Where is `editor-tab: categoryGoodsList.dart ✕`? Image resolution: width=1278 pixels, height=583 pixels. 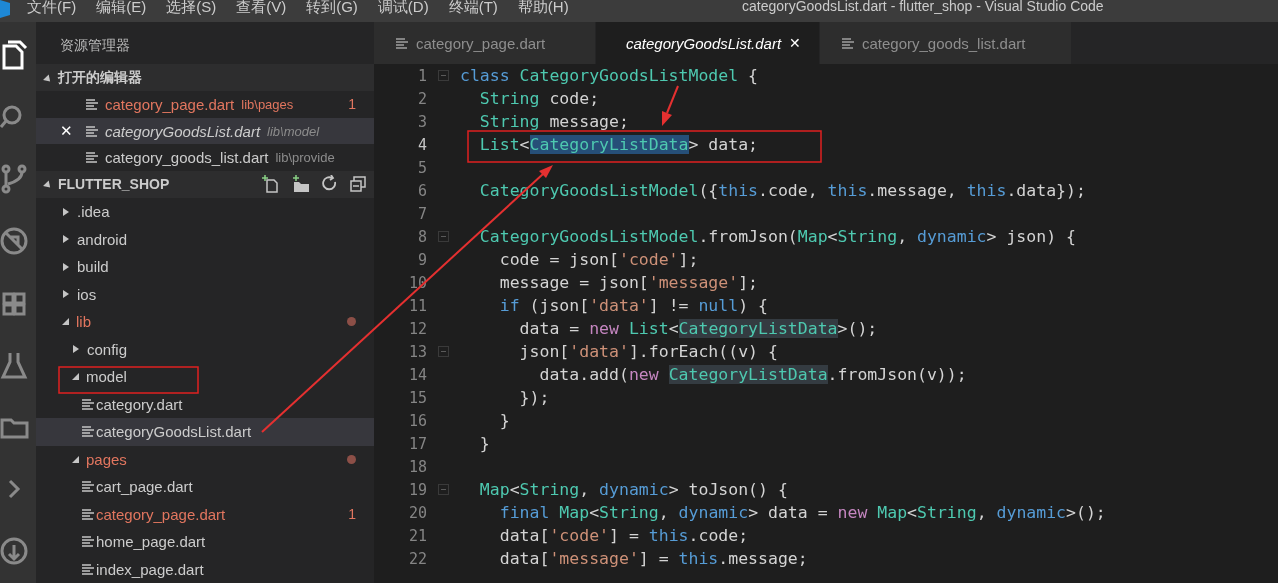
editor-tab: categoryGoodsList.dart ✕ is located at coordinates (708, 43).